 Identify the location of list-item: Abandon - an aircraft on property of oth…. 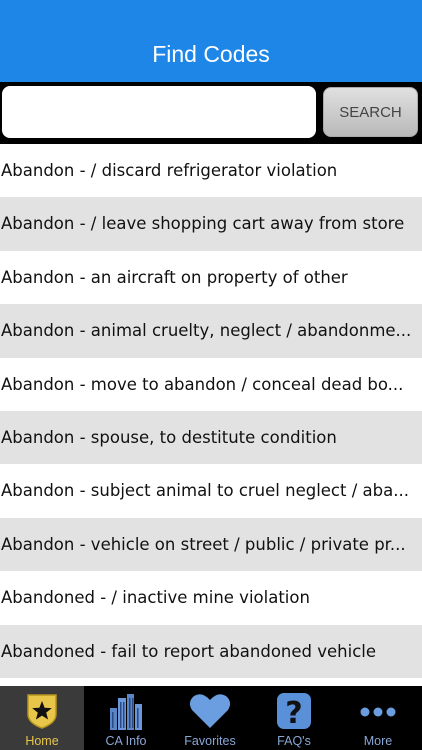
(211, 277).